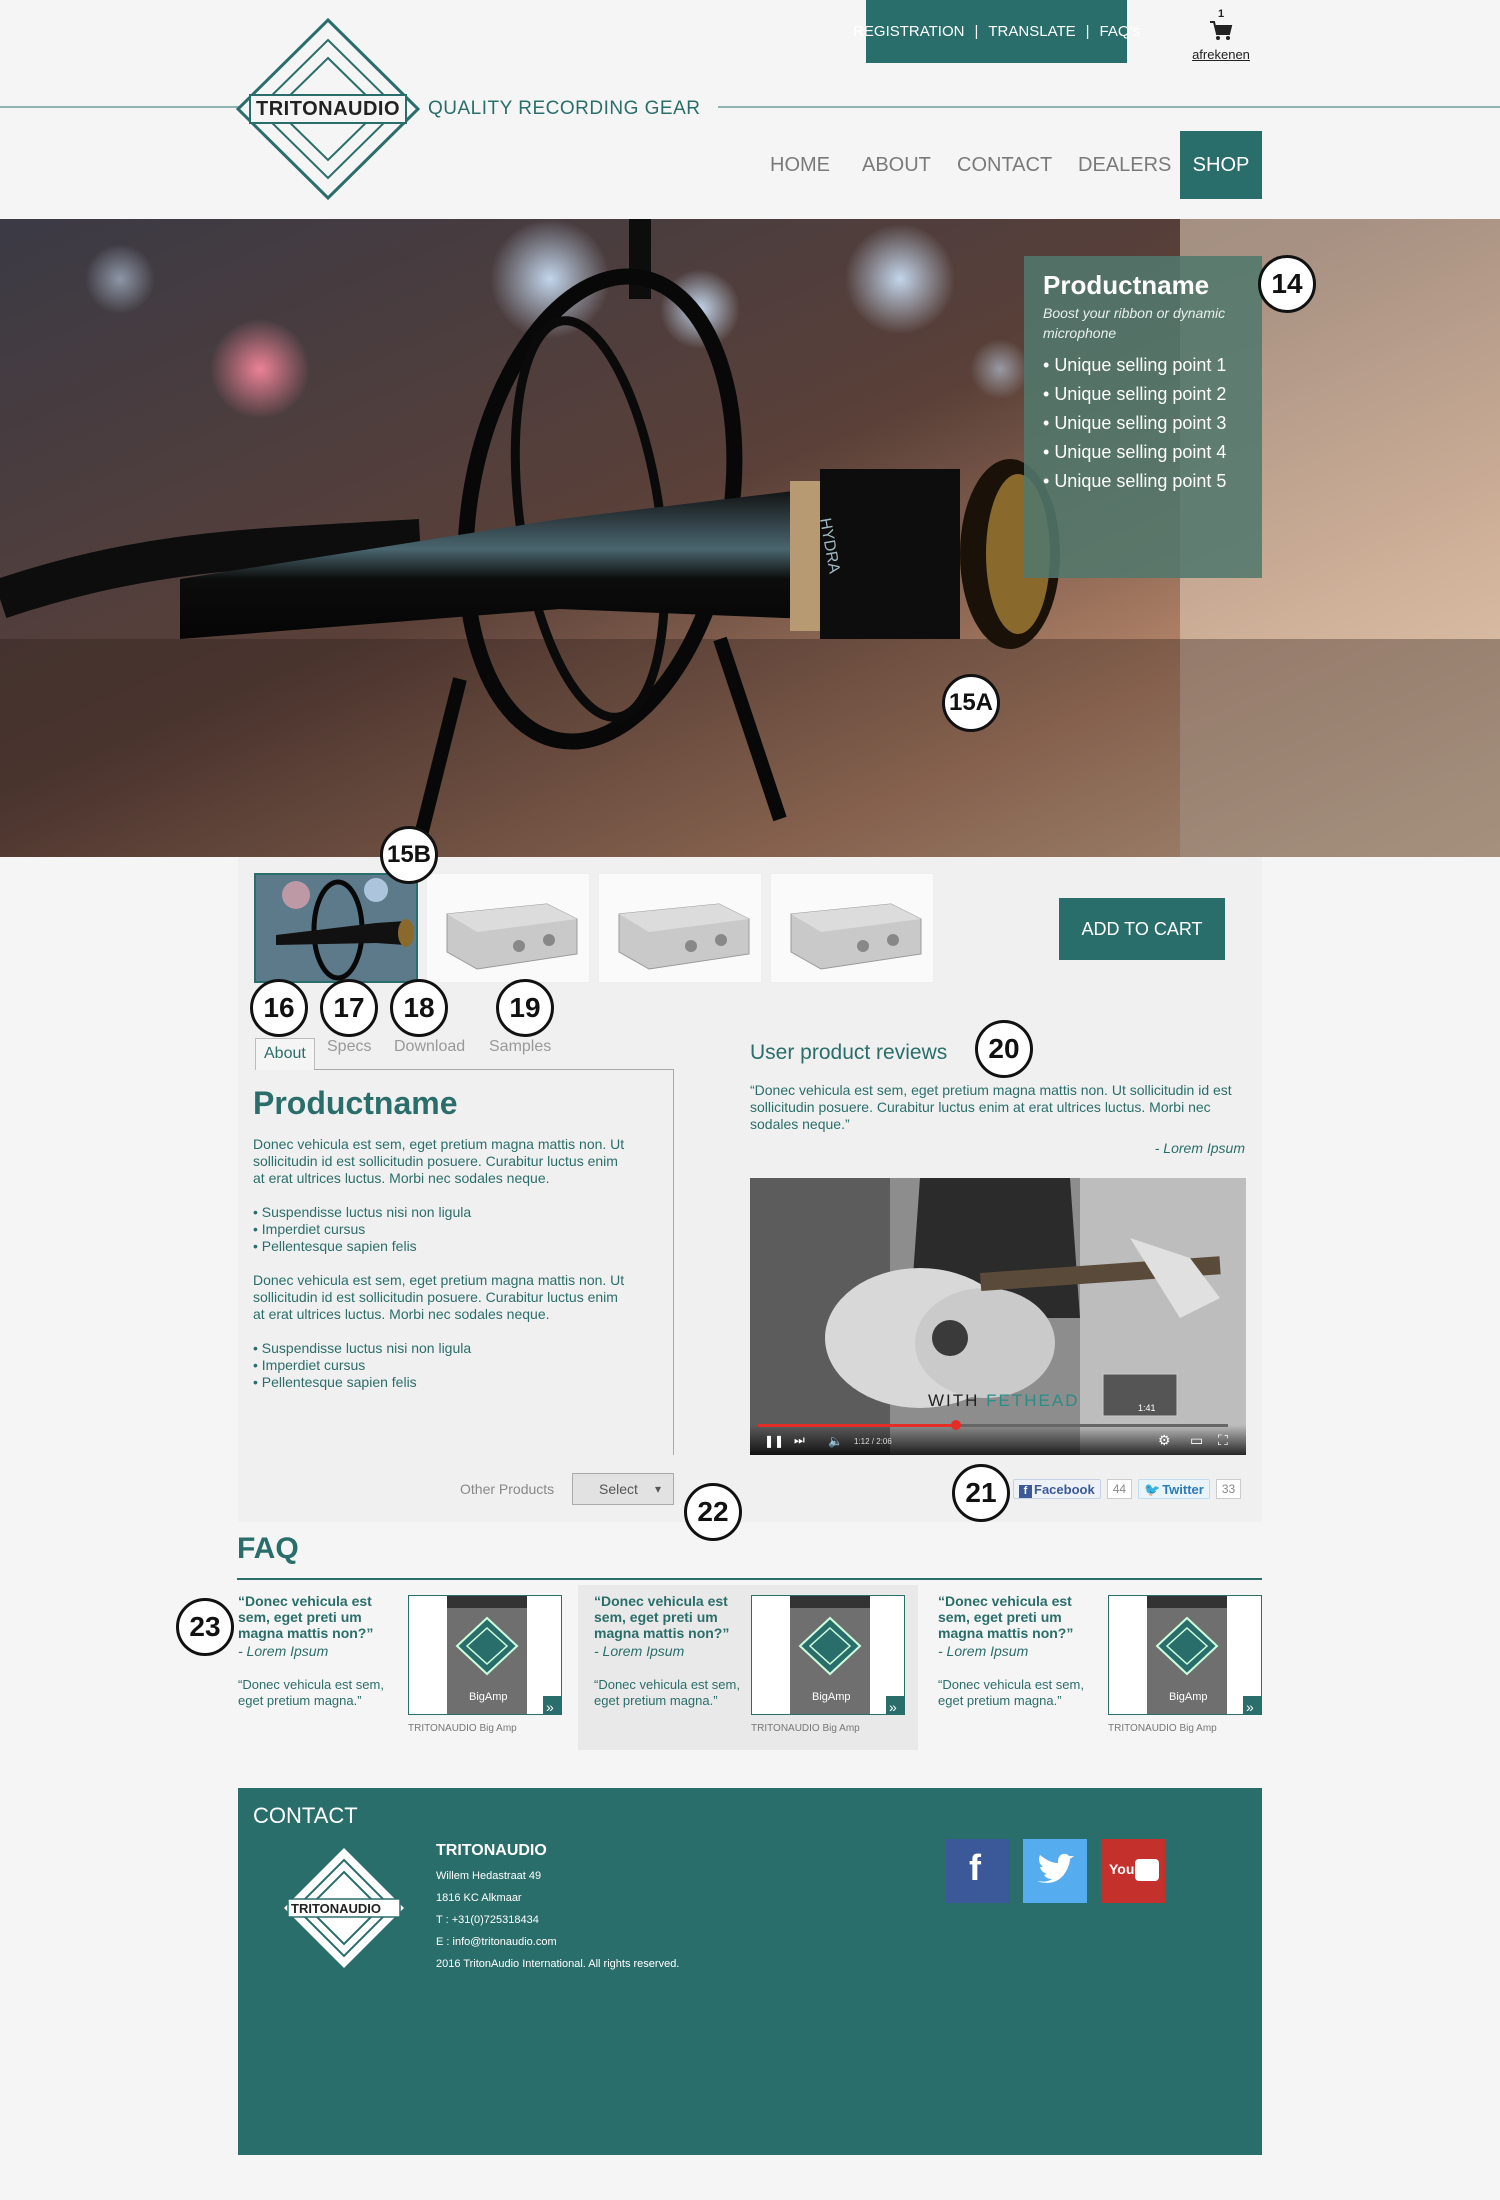 Image resolution: width=1500 pixels, height=2200 pixels. Describe the element at coordinates (1204, 1655) in the screenshot. I see `bigamp-image: BigAmp »` at that location.